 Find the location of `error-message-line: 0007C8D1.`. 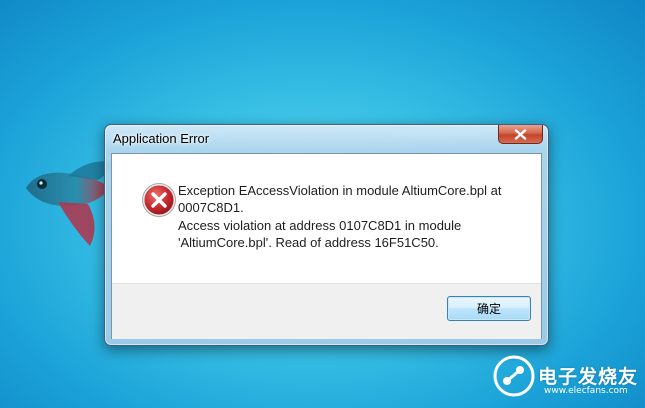

error-message-line: 0007C8D1. is located at coordinates (211, 208).